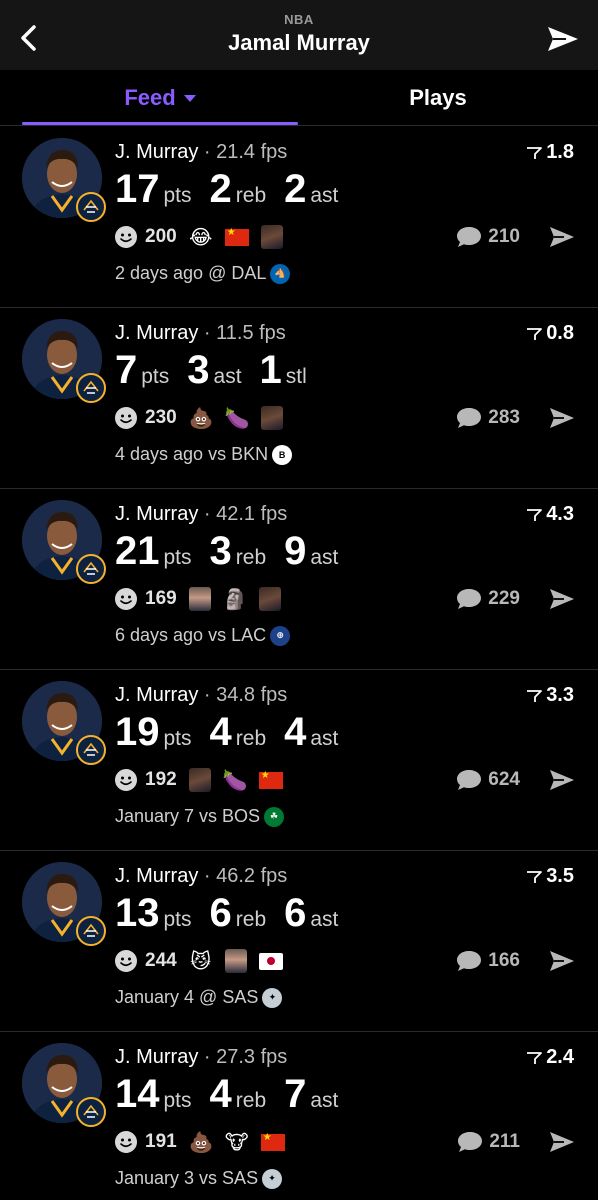 The image size is (598, 1200). What do you see at coordinates (270, 370) in the screenshot?
I see `stat-value: 1` at bounding box center [270, 370].